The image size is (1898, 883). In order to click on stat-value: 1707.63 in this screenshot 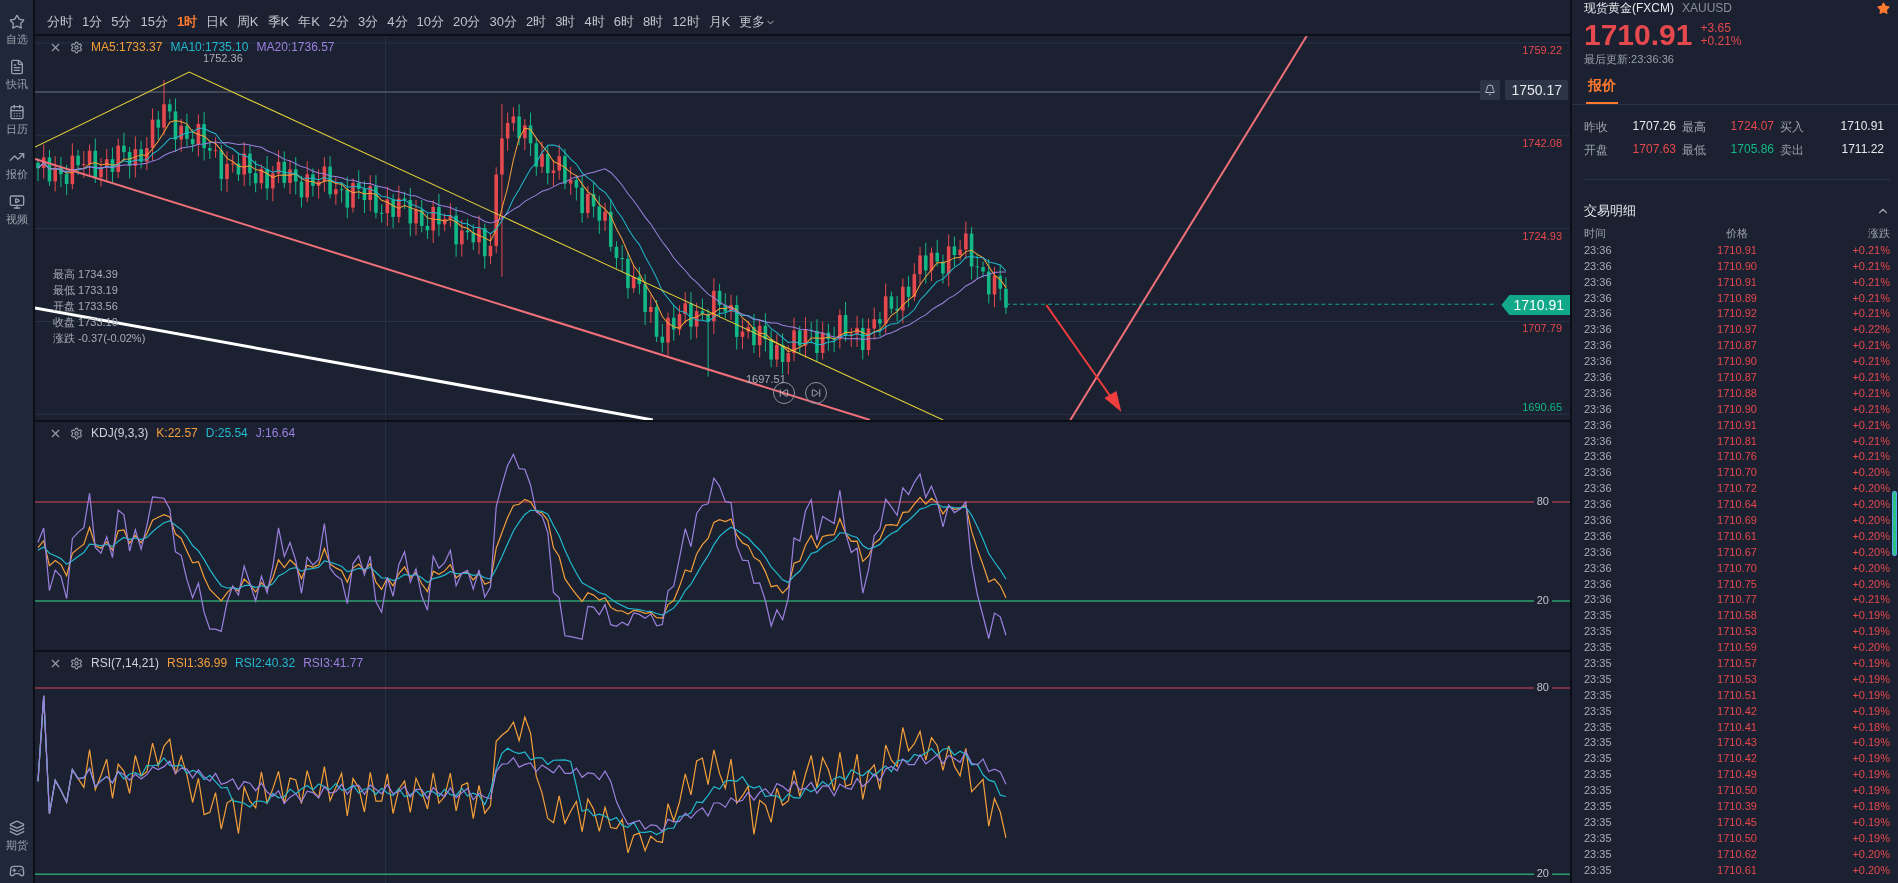, I will do `click(1653, 150)`.